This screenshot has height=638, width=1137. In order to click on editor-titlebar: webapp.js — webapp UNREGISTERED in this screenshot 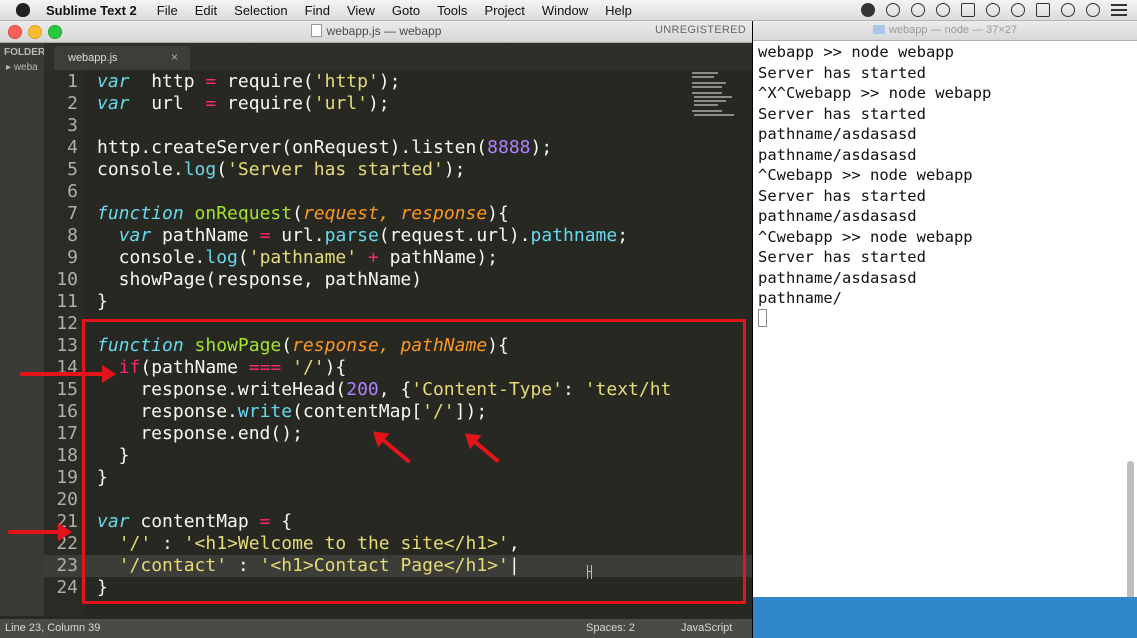, I will do `click(376, 32)`.